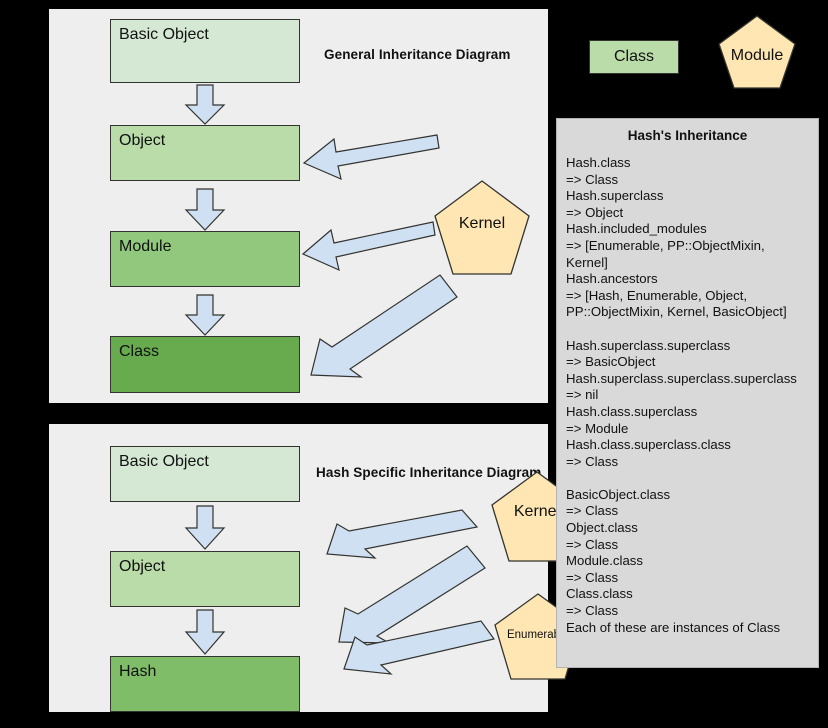  What do you see at coordinates (417, 54) in the screenshot?
I see `general-diagram-title: General Inheritance Diagram` at bounding box center [417, 54].